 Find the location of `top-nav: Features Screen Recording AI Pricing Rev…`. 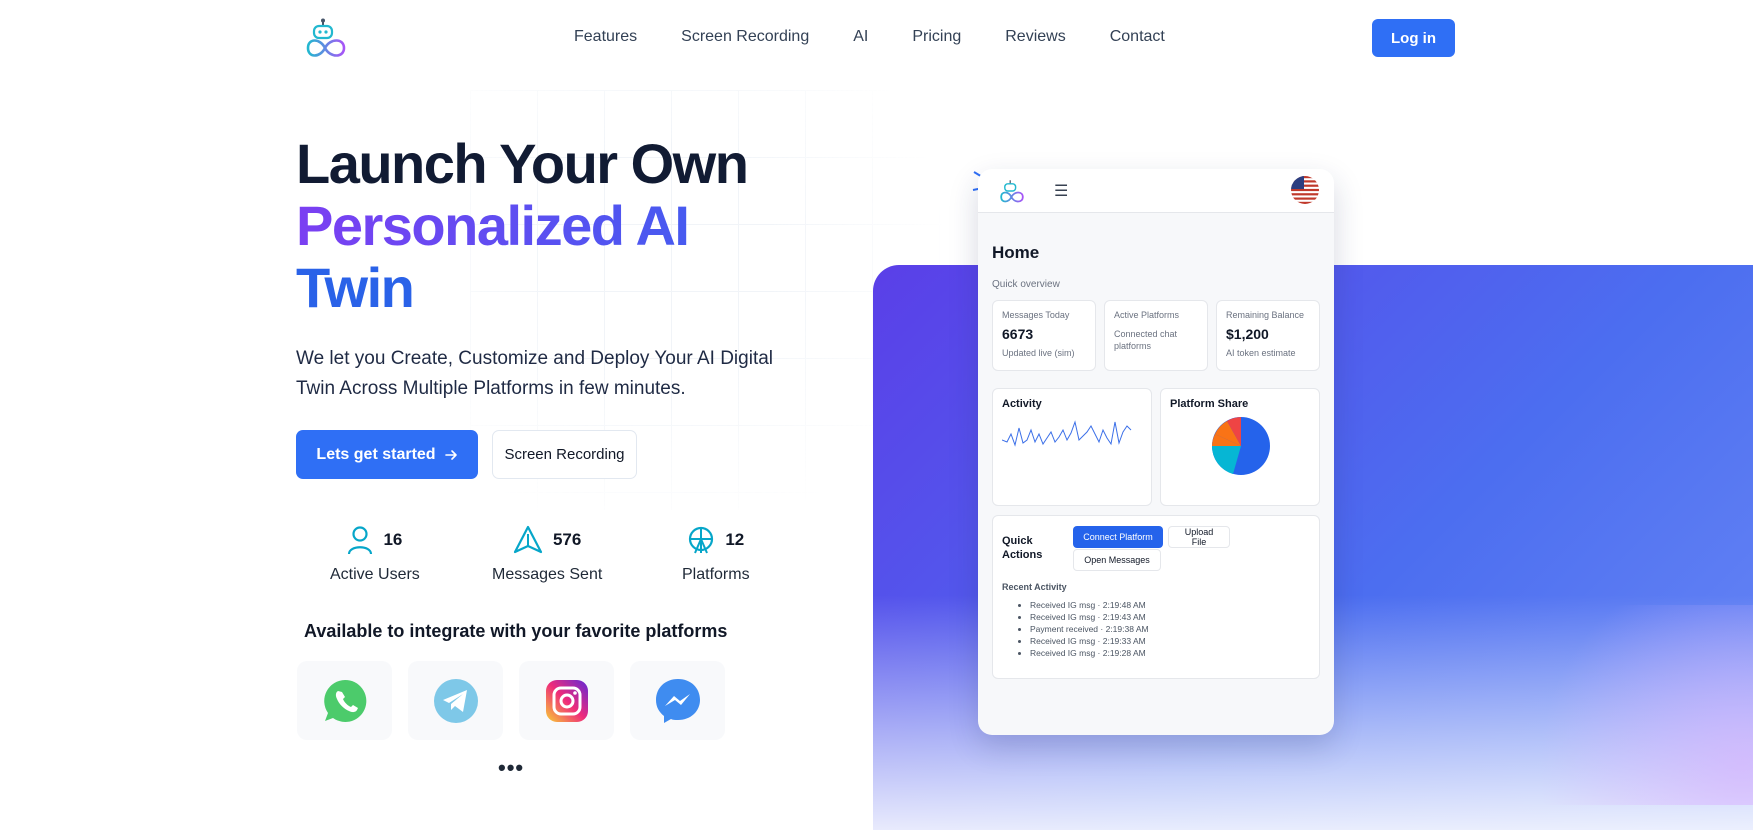

top-nav: Features Screen Recording AI Pricing Rev… is located at coordinates (876, 38).